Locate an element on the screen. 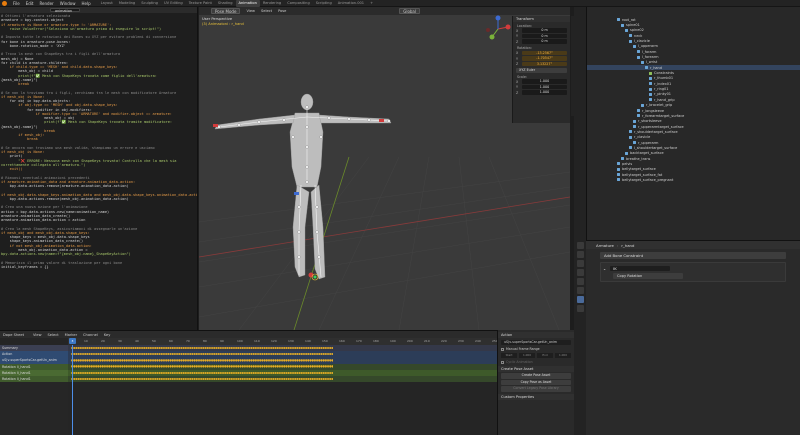 This screenshot has width=800, height=435. custom-properties-label: Custom Properties is located at coordinates (518, 396).